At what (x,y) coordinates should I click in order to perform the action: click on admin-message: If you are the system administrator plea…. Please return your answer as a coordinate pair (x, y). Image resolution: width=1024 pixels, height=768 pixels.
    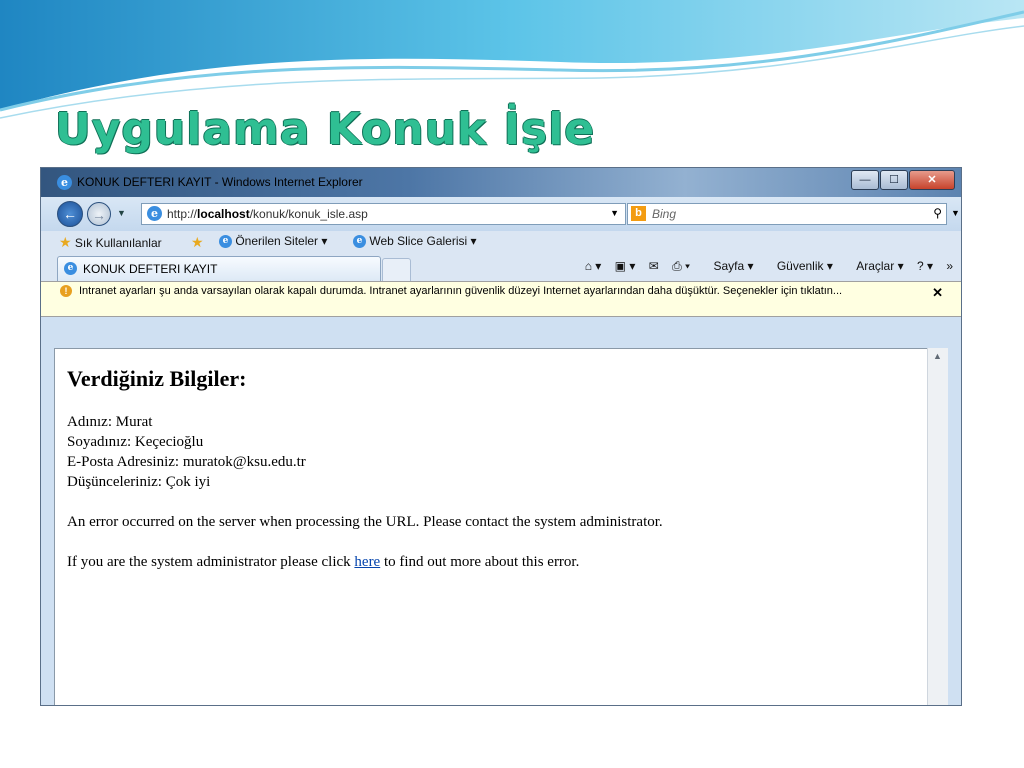
    Looking at the image, I should click on (323, 562).